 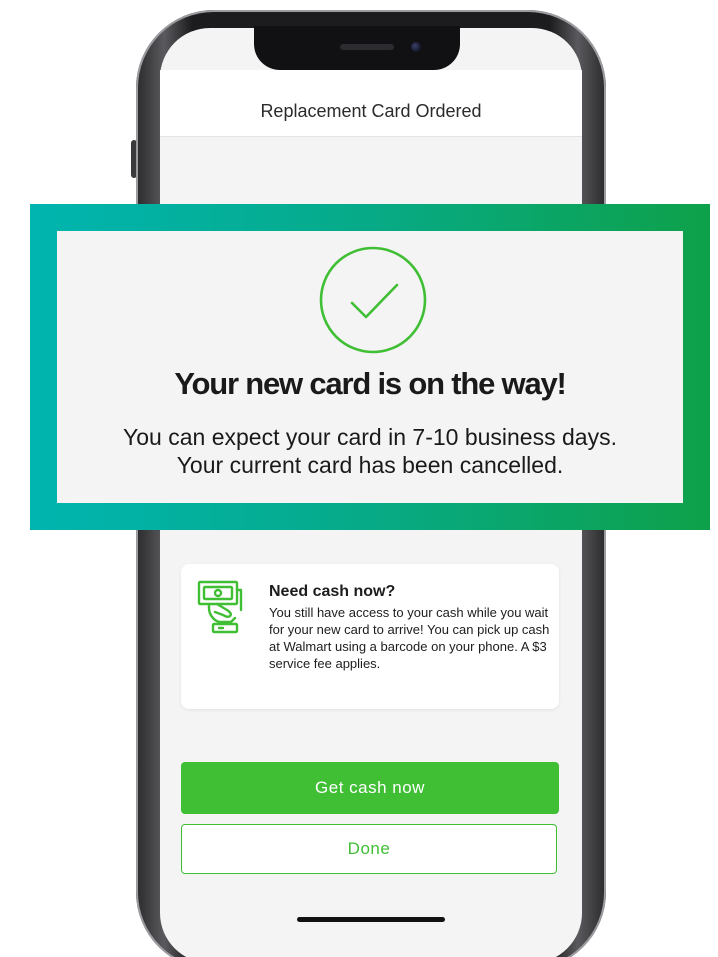 I want to click on need-cash-title: Need cash now?, so click(x=332, y=591).